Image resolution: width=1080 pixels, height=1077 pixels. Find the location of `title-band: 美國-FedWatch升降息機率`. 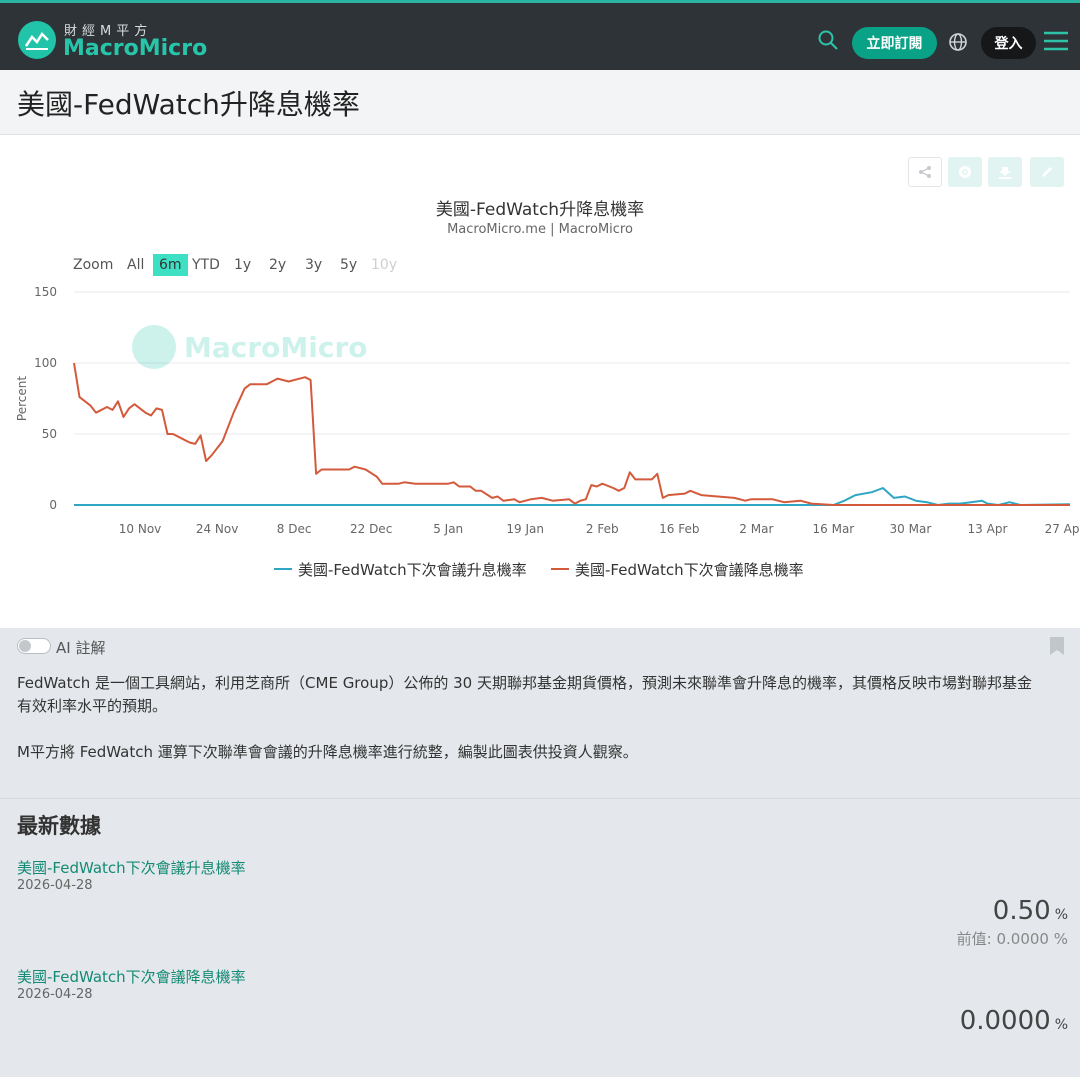

title-band: 美國-FedWatch升降息機率 is located at coordinates (540, 102).